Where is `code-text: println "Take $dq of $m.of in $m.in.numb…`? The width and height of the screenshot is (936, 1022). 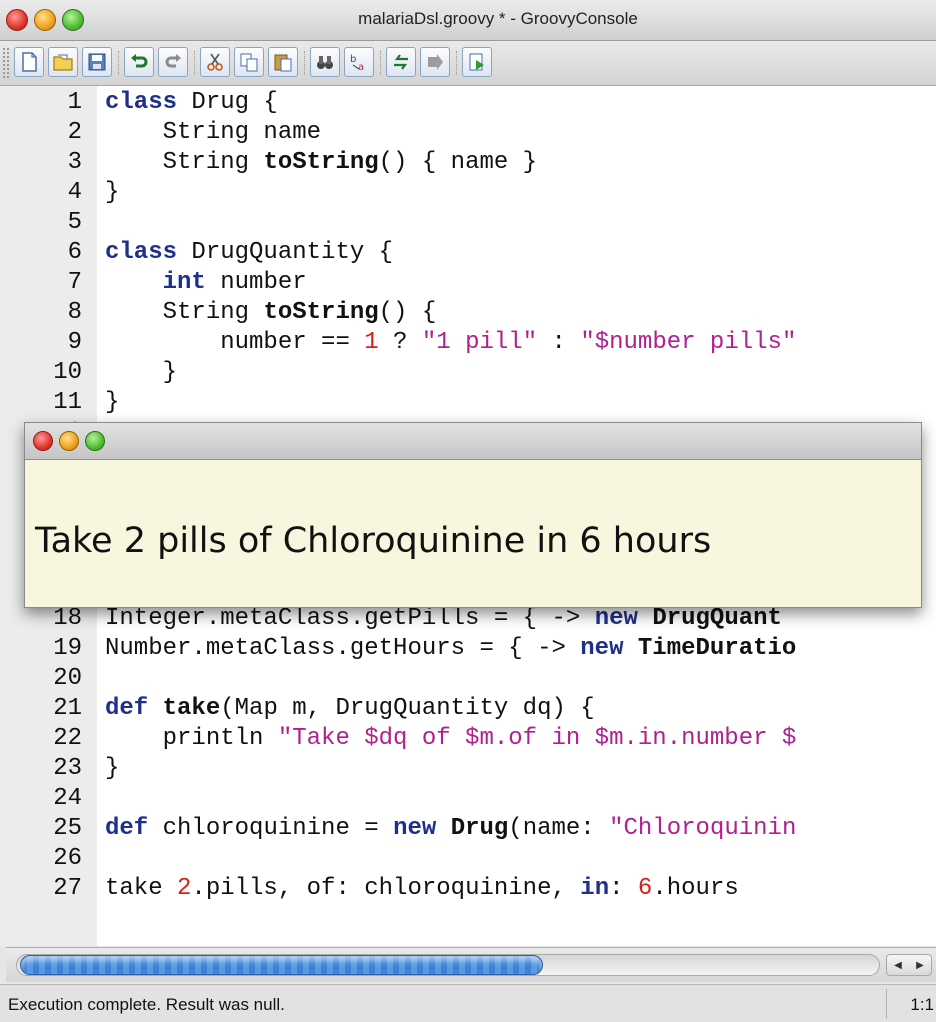 code-text: println "Take $dq of $m.of in $m.in.numb… is located at coordinates (451, 739).